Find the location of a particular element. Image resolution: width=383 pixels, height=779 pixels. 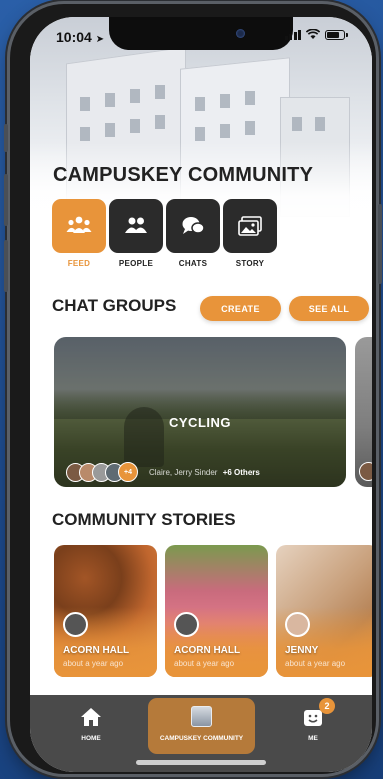

tab-story: STORY is located at coordinates (250, 233).